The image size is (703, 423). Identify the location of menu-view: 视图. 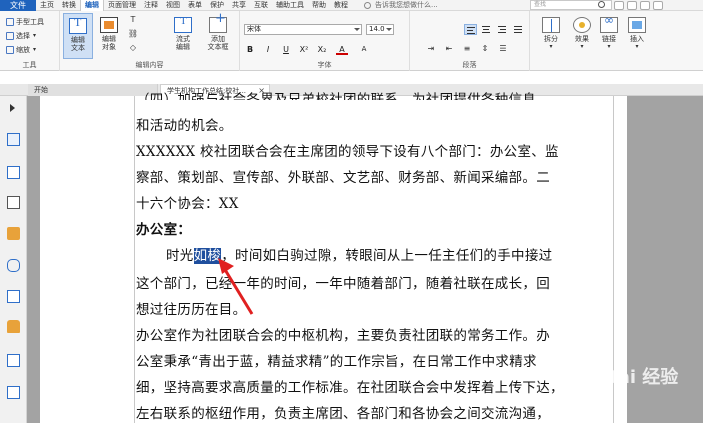
(173, 5).